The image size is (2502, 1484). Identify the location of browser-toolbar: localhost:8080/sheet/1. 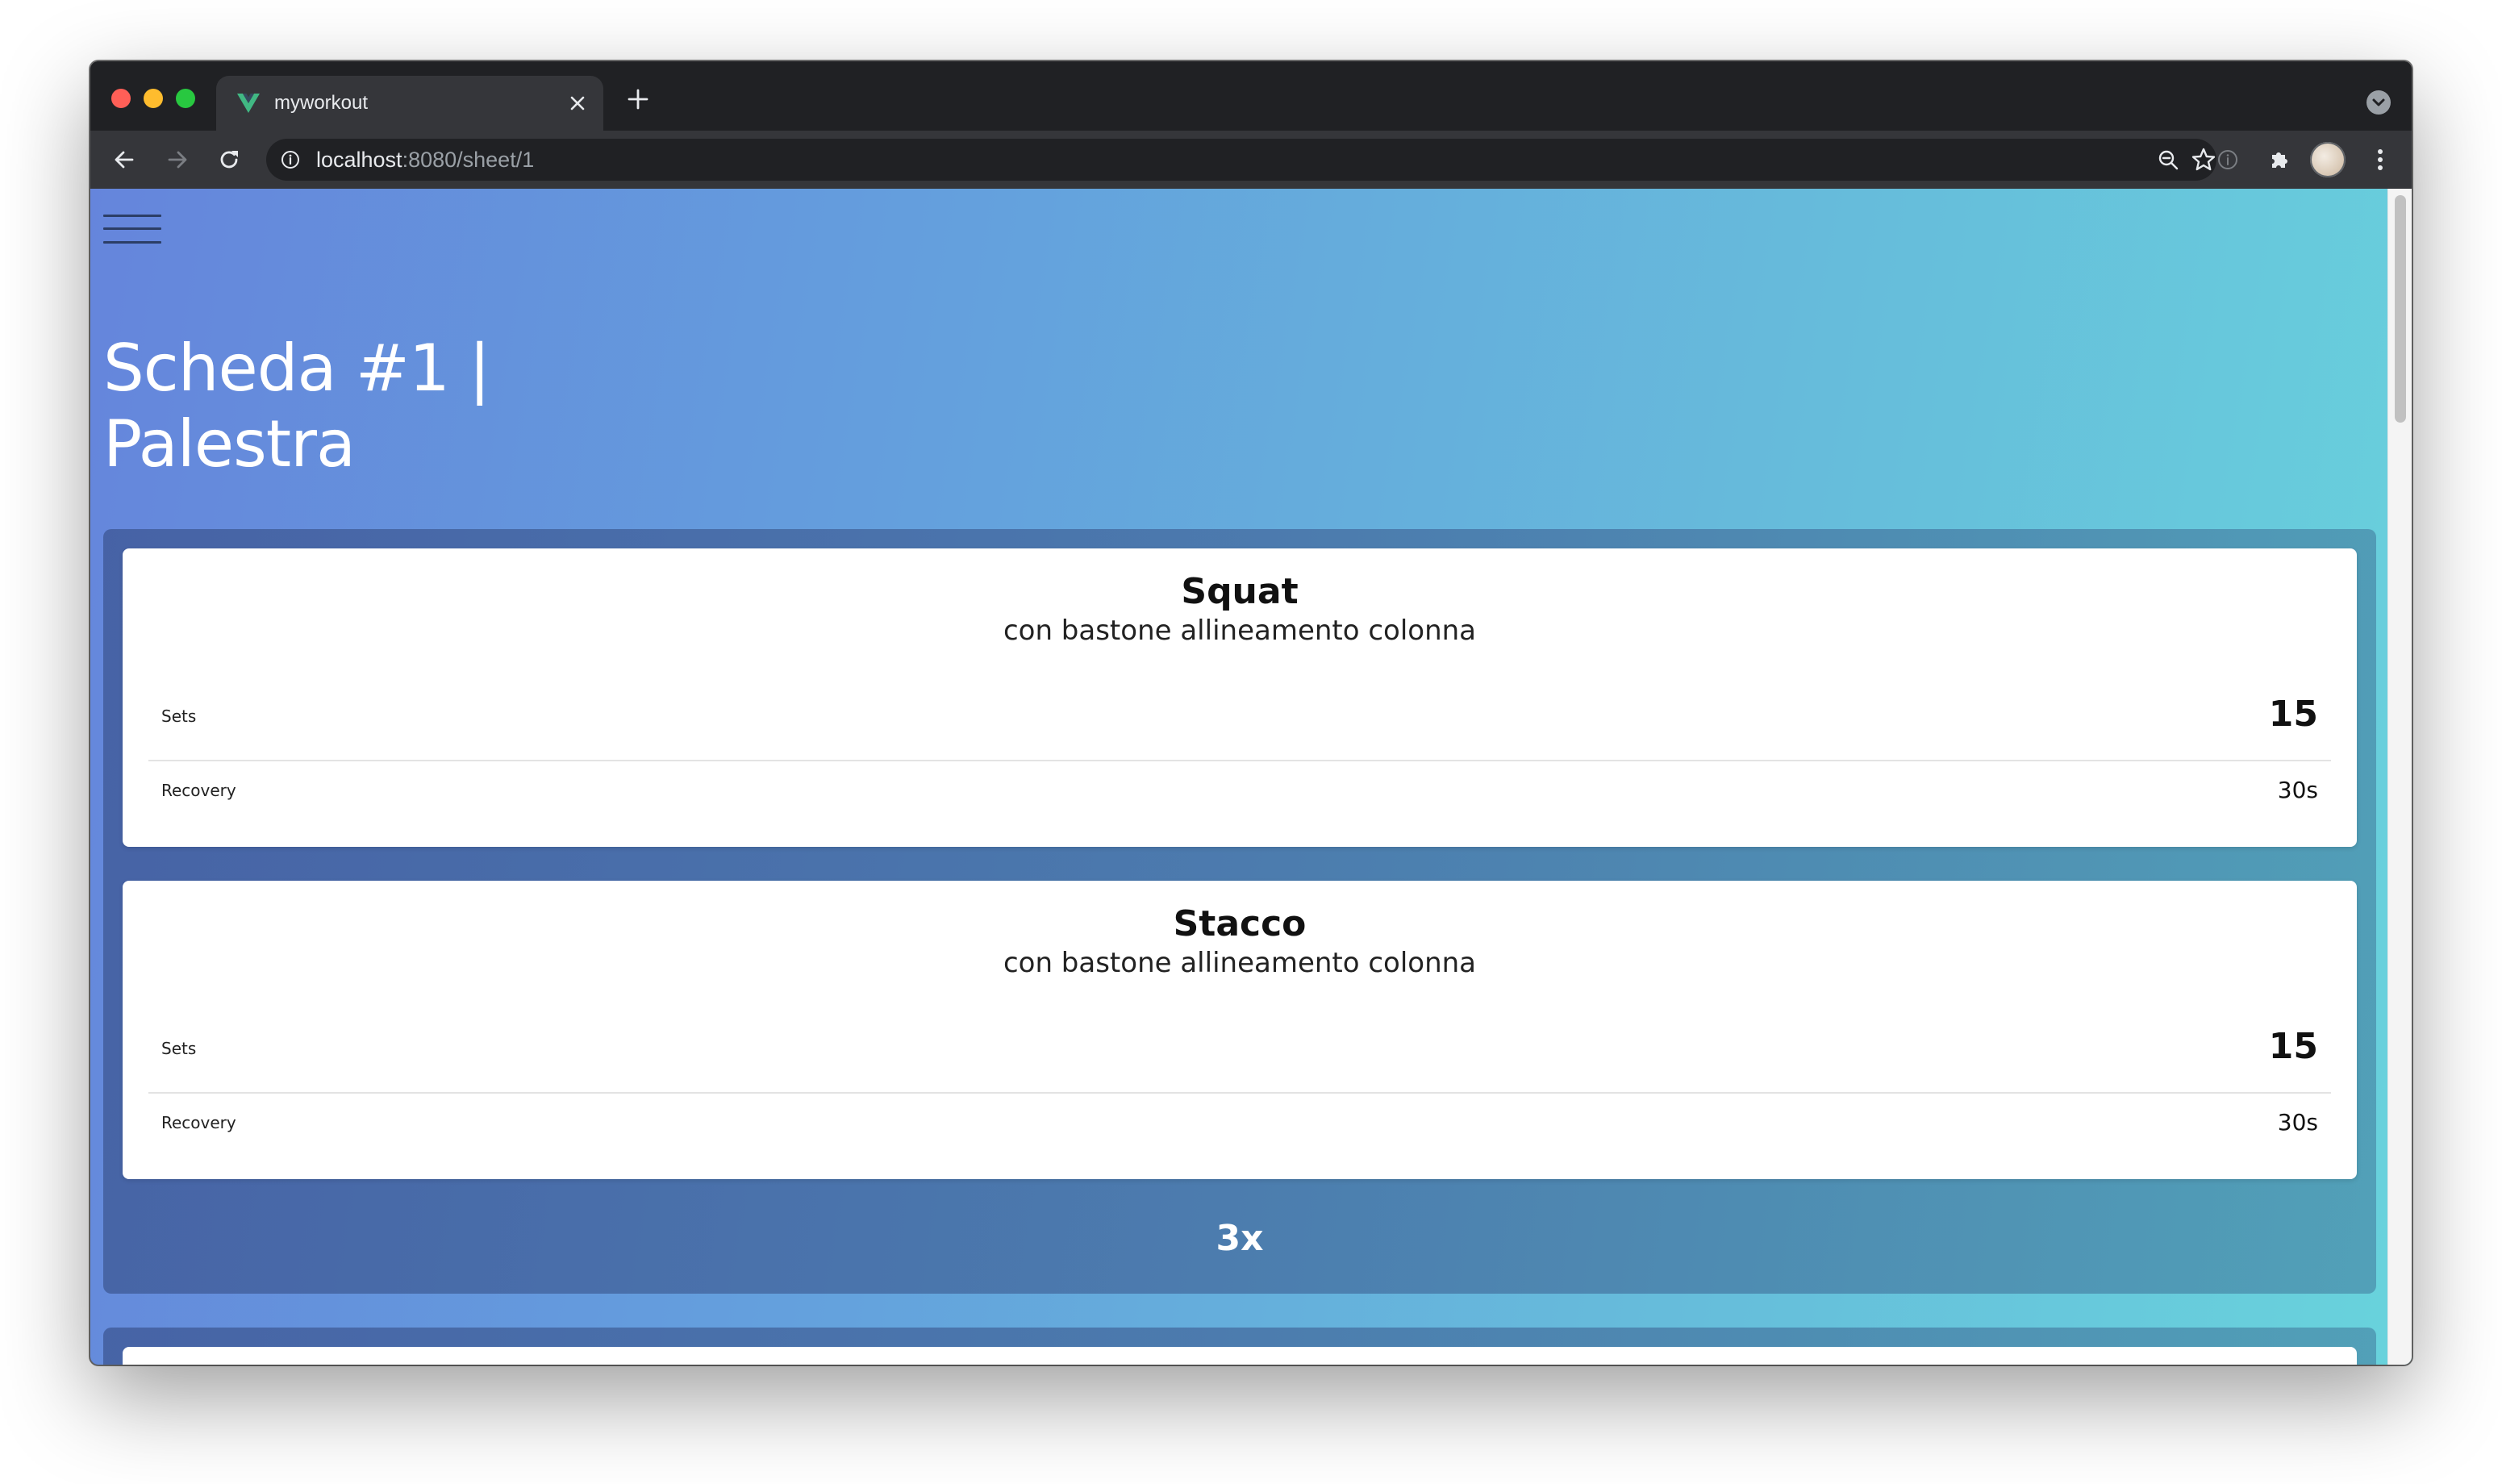
(1251, 160).